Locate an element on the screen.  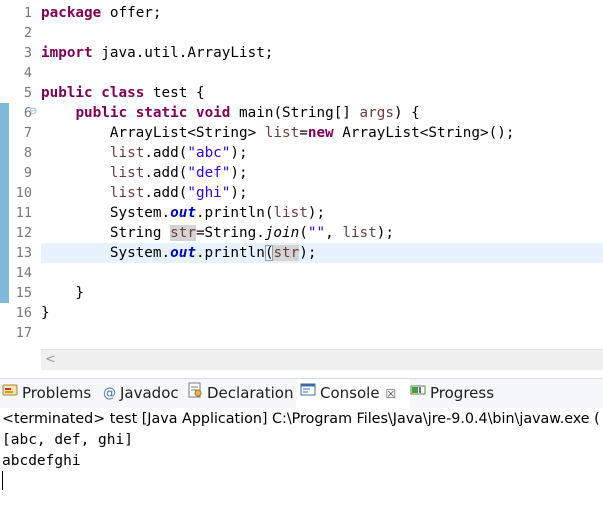
text-caret is located at coordinates (2, 480).